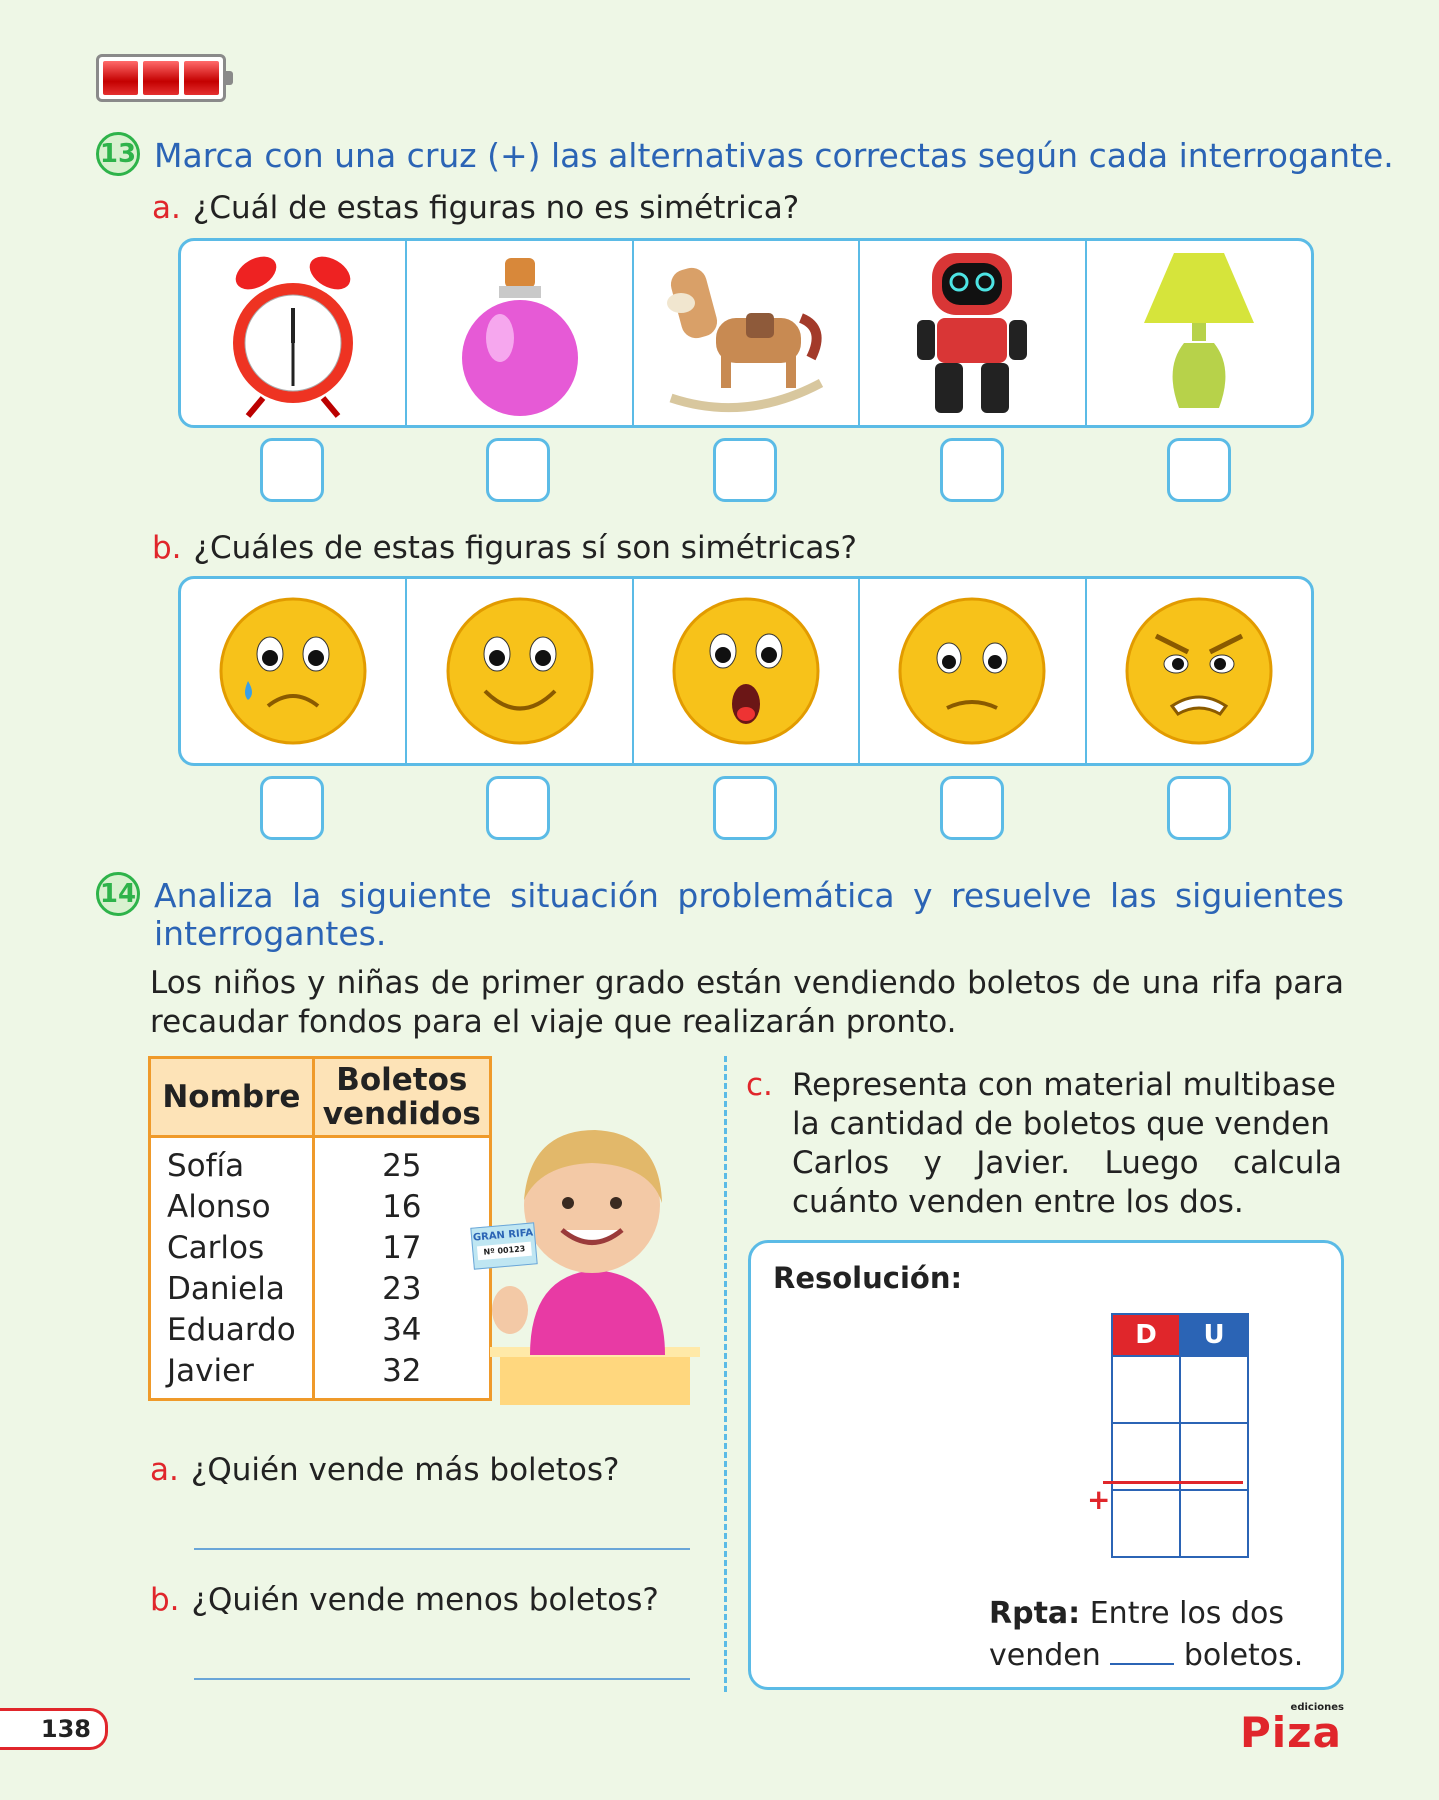 Image resolution: width=1439 pixels, height=1800 pixels. I want to click on question-14-number: 14, so click(118, 894).